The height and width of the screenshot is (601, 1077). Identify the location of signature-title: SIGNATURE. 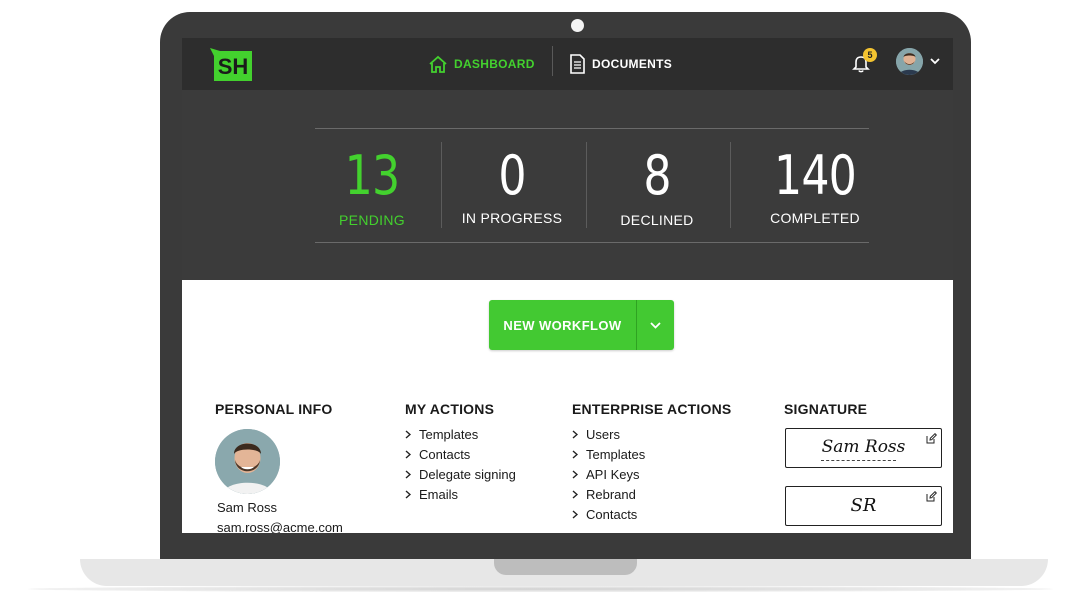
(826, 409).